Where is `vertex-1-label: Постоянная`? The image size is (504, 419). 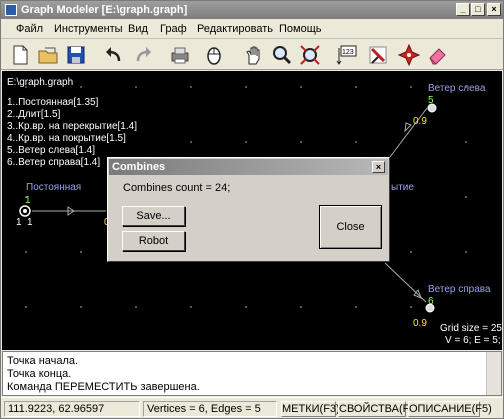 vertex-1-label: Постоянная is located at coordinates (54, 187).